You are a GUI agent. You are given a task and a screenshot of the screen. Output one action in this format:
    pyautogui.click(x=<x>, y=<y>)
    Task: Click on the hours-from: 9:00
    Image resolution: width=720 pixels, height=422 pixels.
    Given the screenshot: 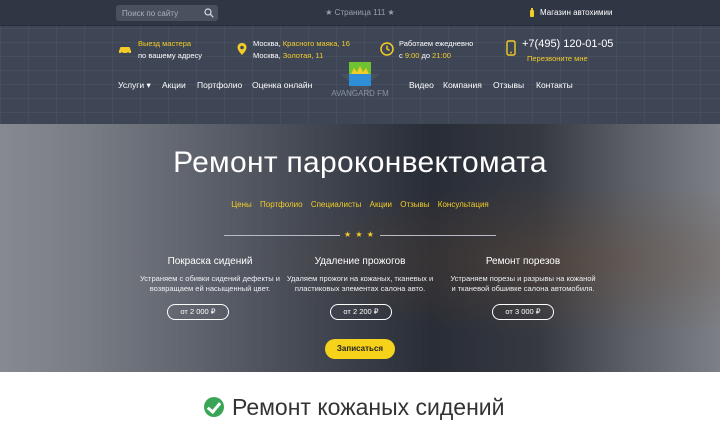 What is the action you would take?
    pyautogui.click(x=412, y=55)
    